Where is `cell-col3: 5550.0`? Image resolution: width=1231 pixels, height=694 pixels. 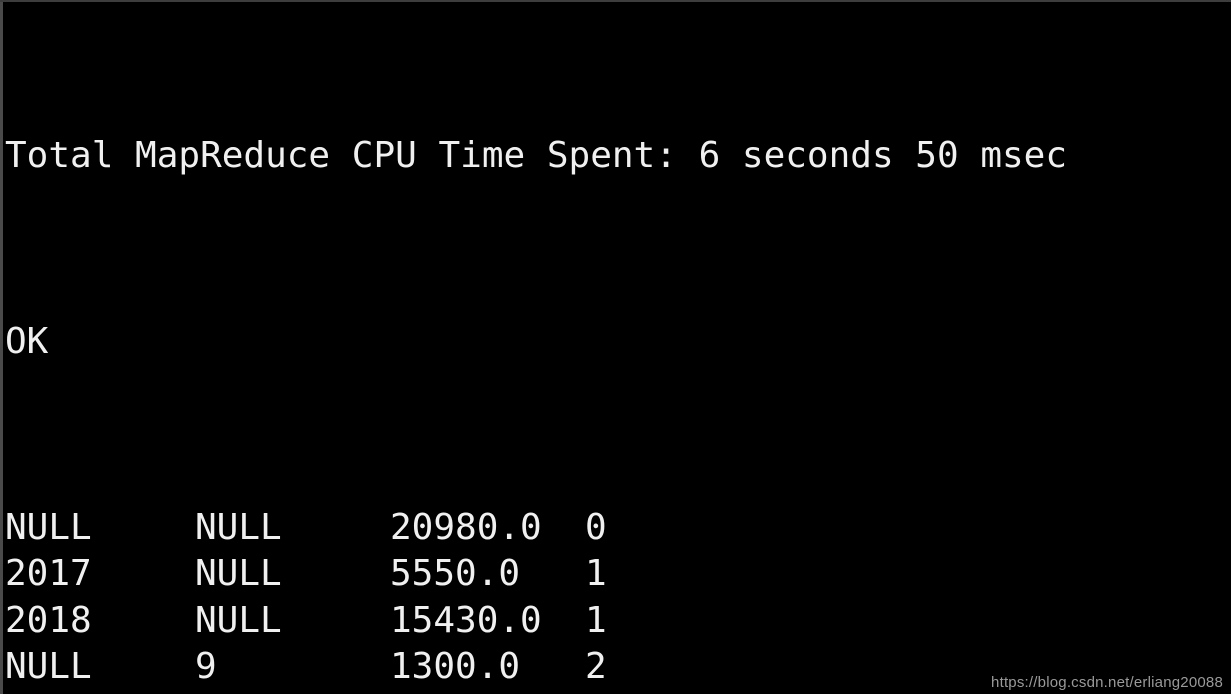 cell-col3: 5550.0 is located at coordinates (455, 573).